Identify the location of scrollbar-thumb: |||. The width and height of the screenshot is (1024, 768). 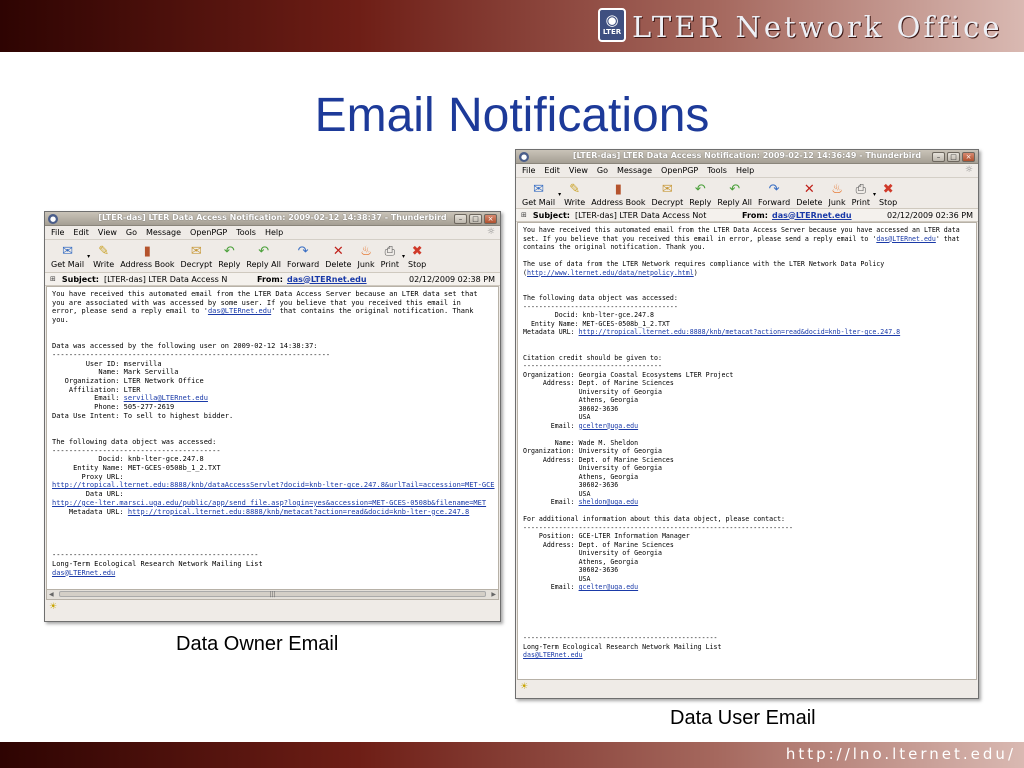
(272, 594).